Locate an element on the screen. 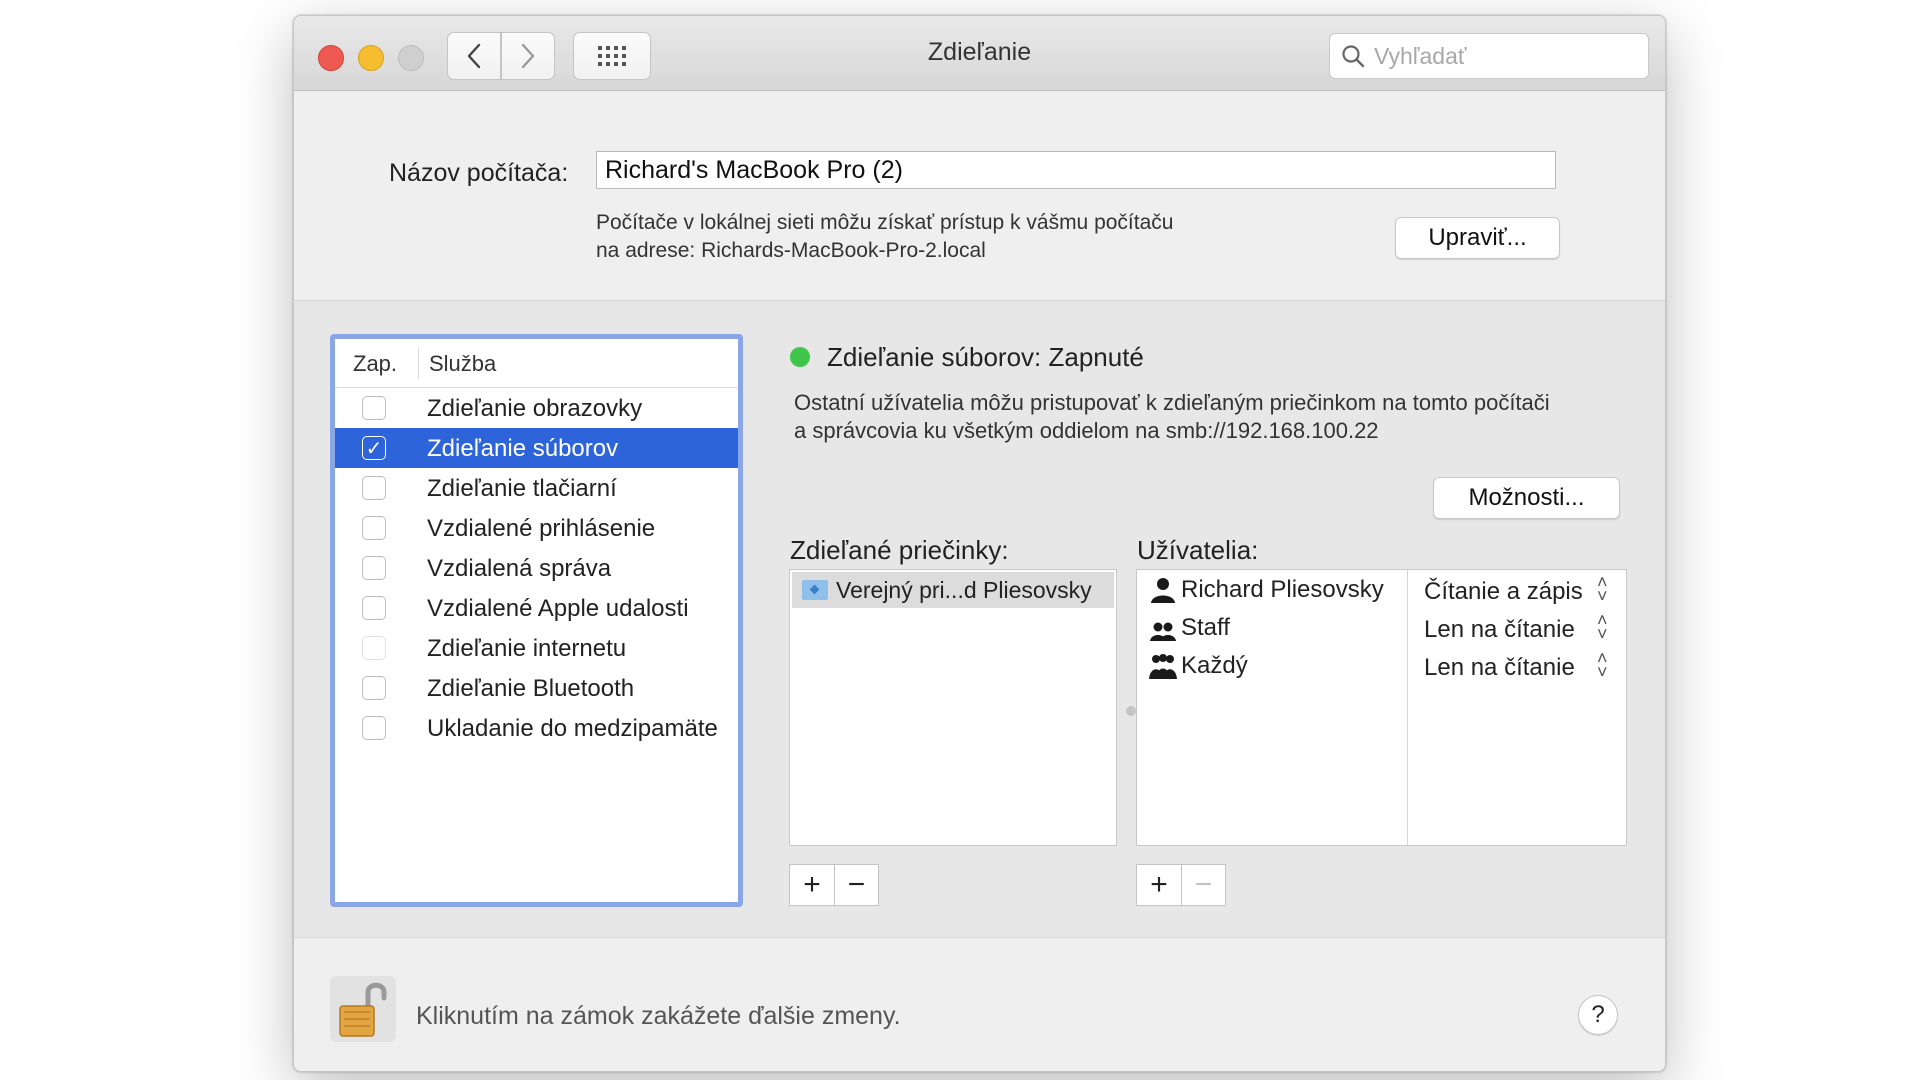  service-row: Ukladanie do medzipamäte is located at coordinates (536, 728).